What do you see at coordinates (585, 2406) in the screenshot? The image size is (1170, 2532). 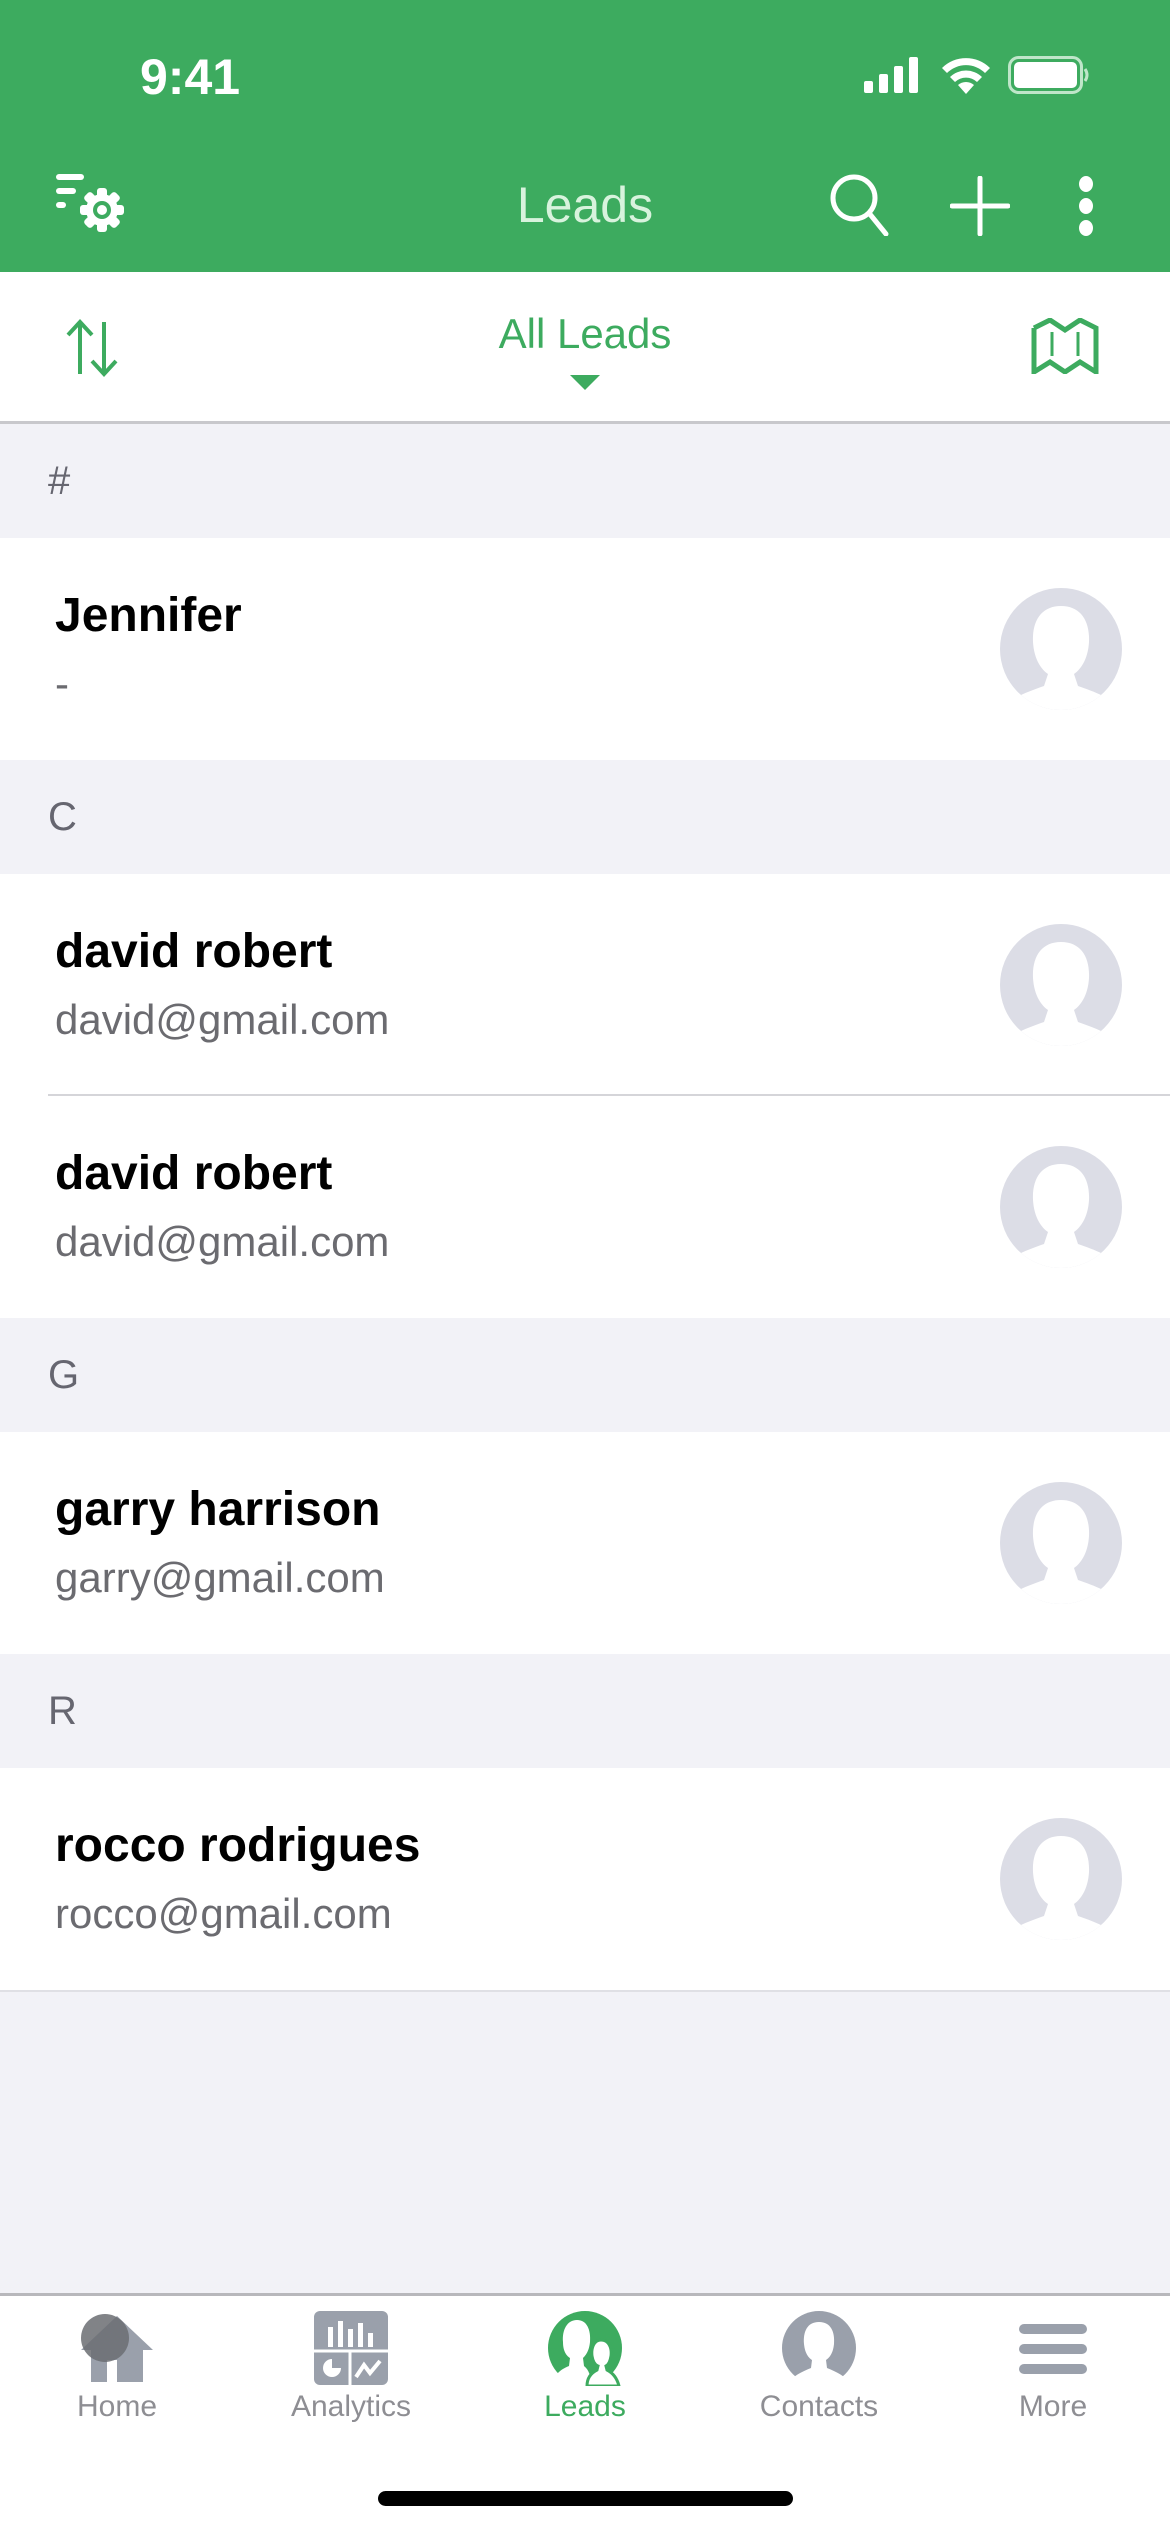 I see `tab-label: Leads` at bounding box center [585, 2406].